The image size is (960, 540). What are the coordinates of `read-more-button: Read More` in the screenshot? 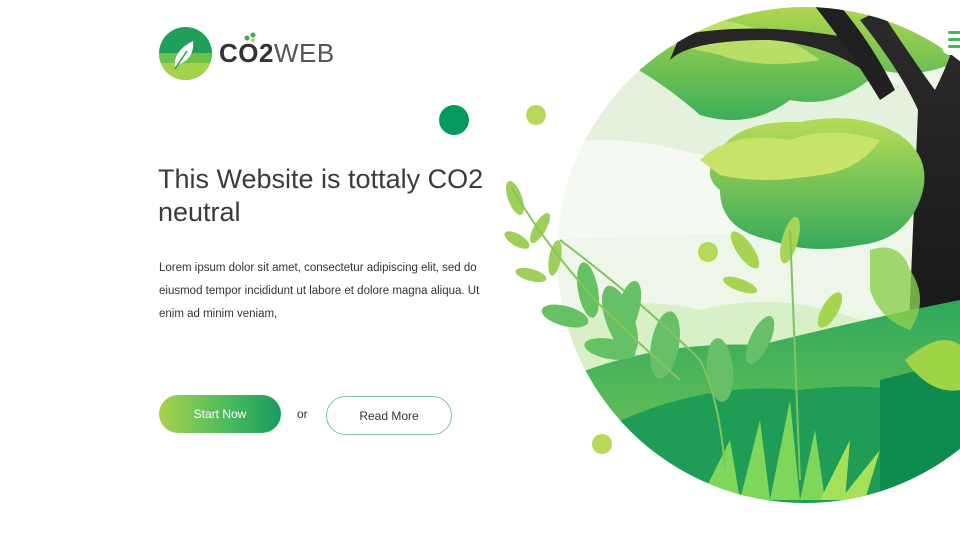 It's located at (389, 415).